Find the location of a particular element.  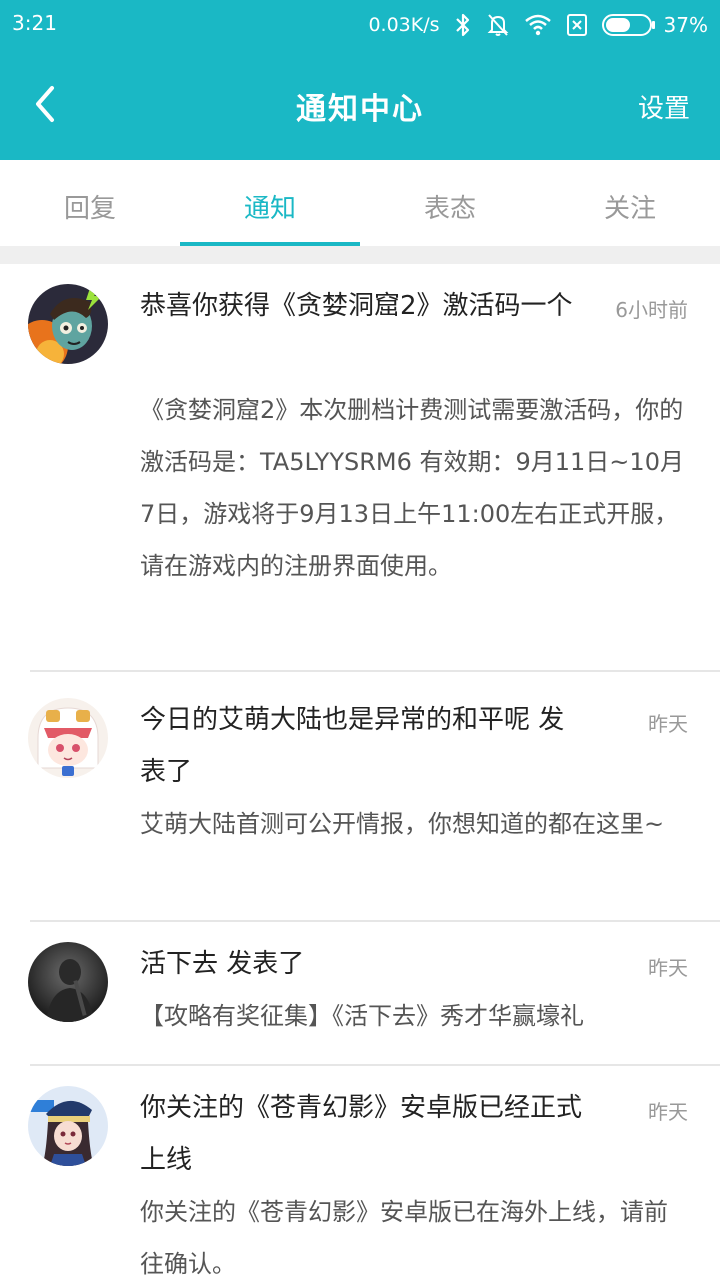

status-icons: 0.03K/s 37% is located at coordinates (538, 25).